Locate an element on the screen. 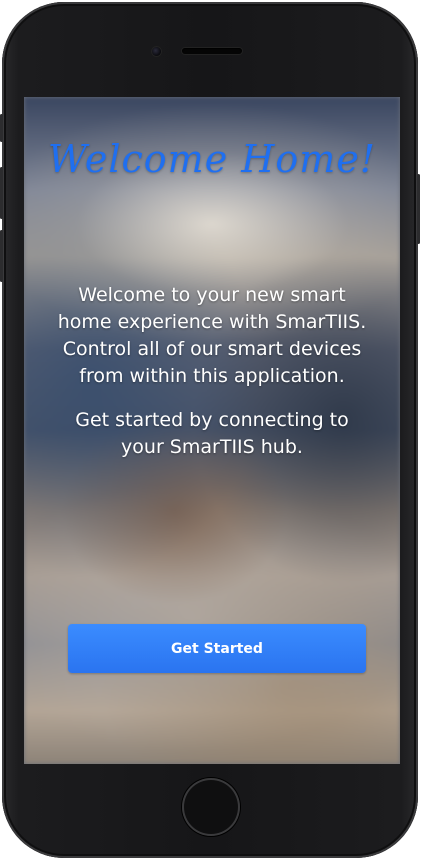  volume-up-button is located at coordinates (1, 193).